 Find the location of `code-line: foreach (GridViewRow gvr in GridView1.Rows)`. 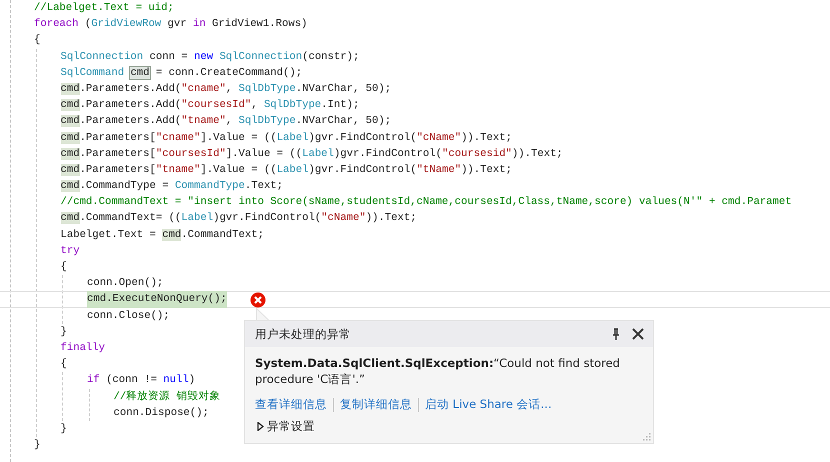

code-line: foreach (GridViewRow gvr in GridView1.Rows) is located at coordinates (171, 24).